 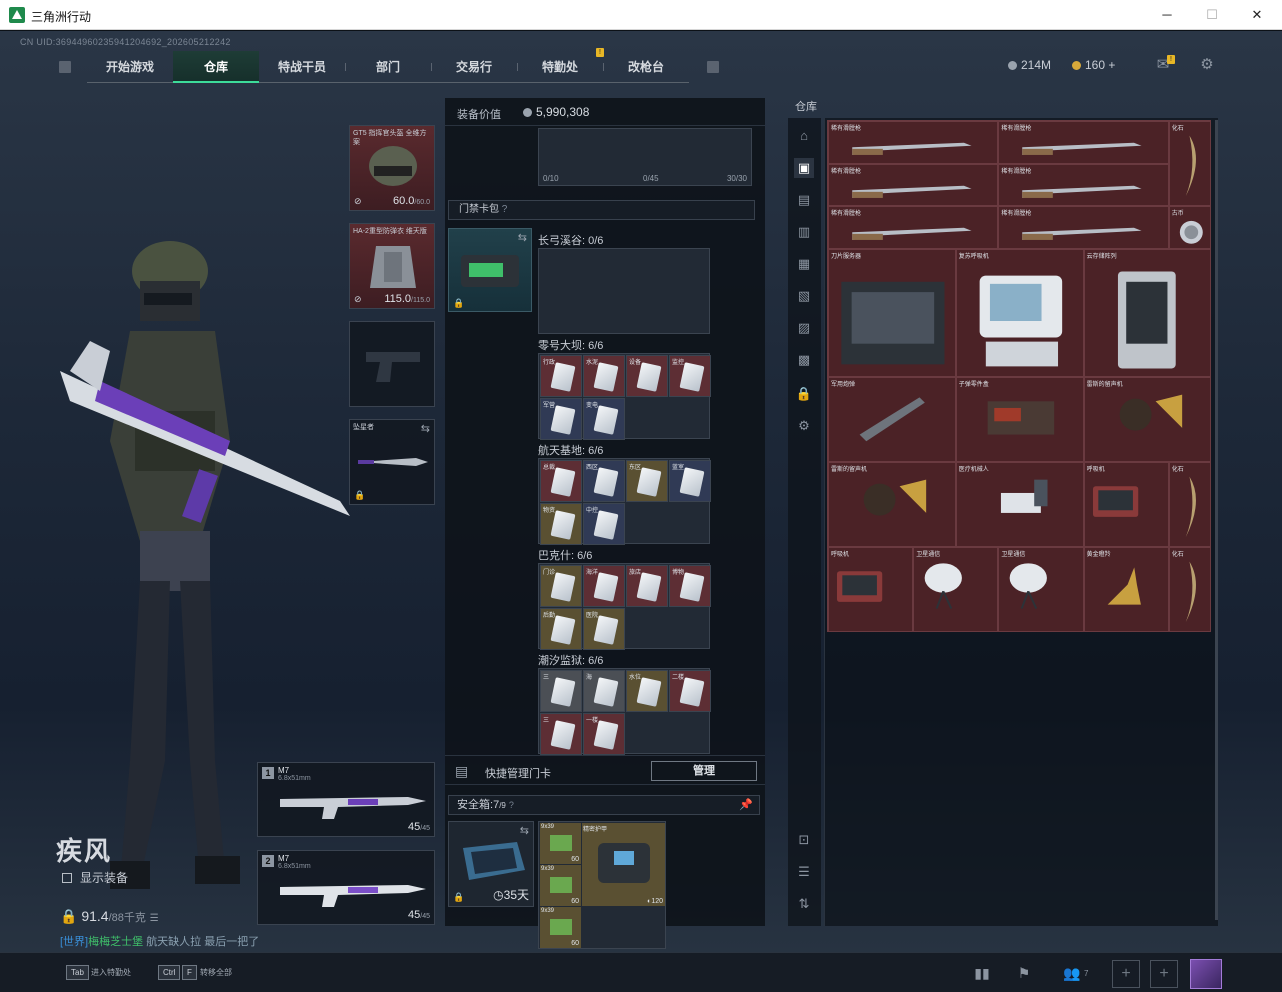 What do you see at coordinates (1216, 520) in the screenshot?
I see `warehouse-scrollbar` at bounding box center [1216, 520].